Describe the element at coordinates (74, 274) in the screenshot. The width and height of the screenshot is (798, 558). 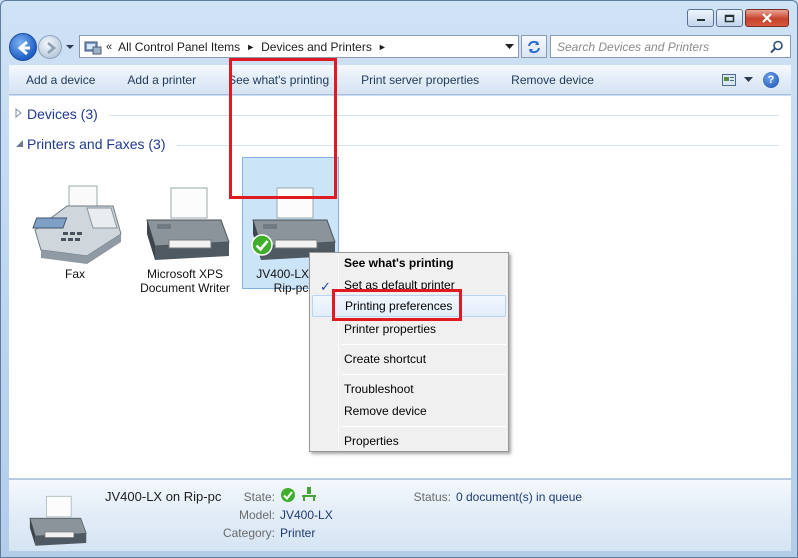
I see `printer-name: Fax` at that location.